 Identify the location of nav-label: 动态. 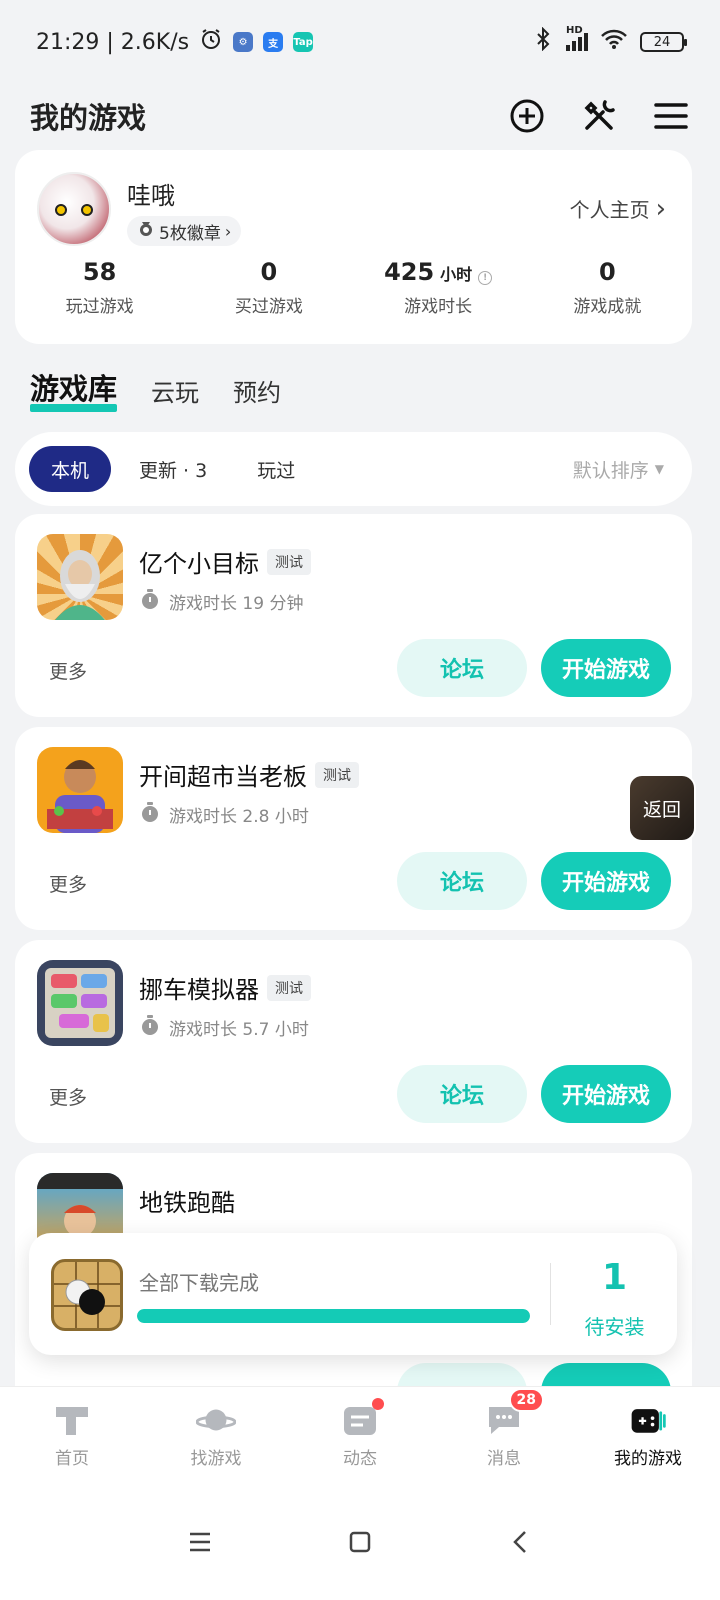
(360, 1459).